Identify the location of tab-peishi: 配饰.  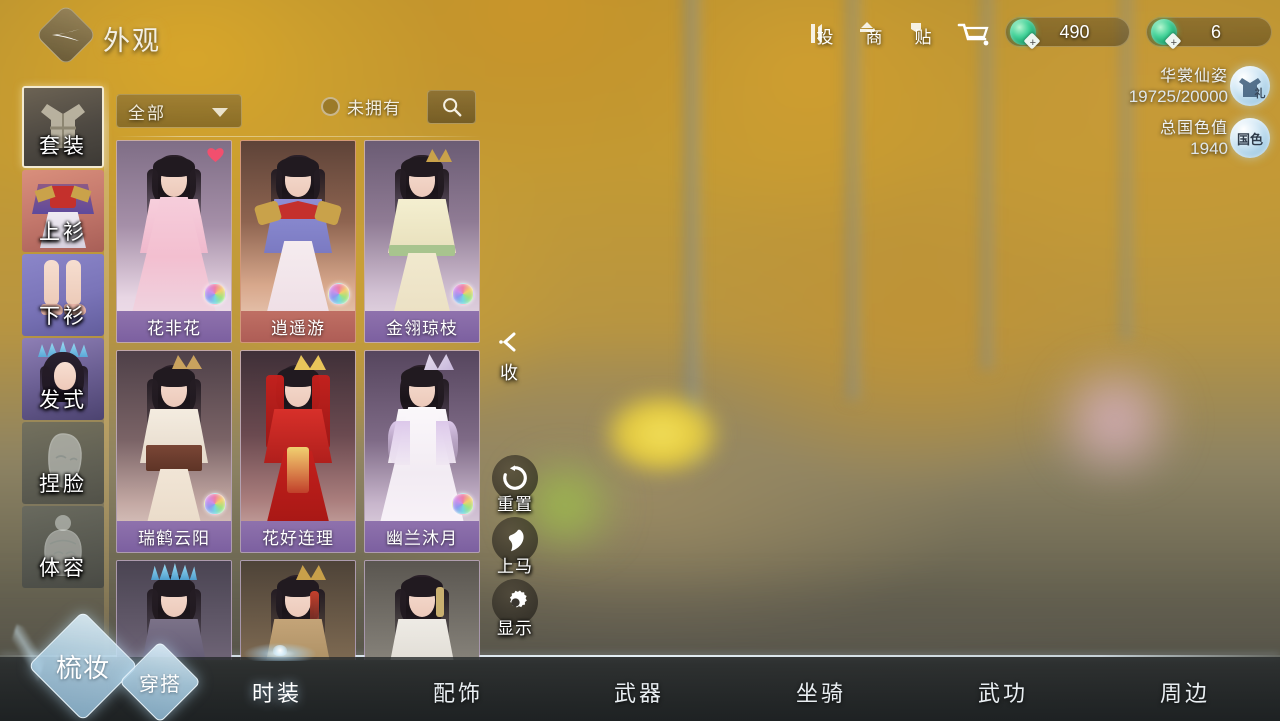
(458, 692).